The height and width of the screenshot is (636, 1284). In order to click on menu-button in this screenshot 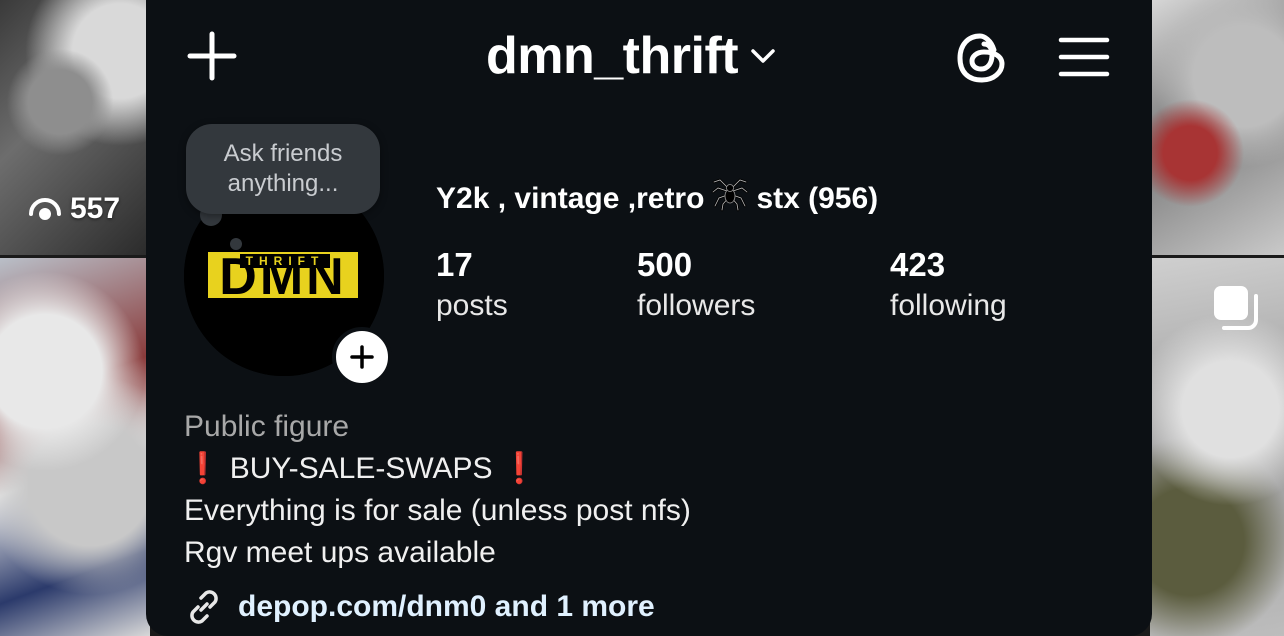, I will do `click(1084, 57)`.